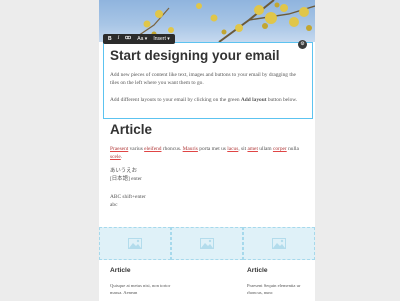 This screenshot has height=301, width=400. Describe the element at coordinates (110, 39) in the screenshot. I see `bold-button: B` at that location.